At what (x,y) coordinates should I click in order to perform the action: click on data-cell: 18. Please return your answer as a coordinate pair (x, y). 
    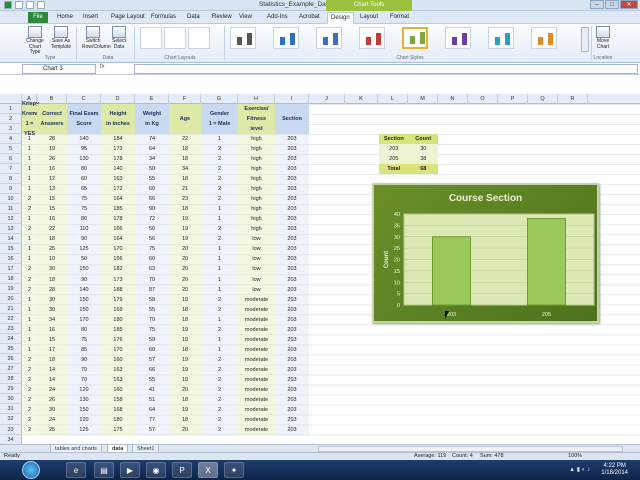
    Looking at the image, I should click on (185, 320).